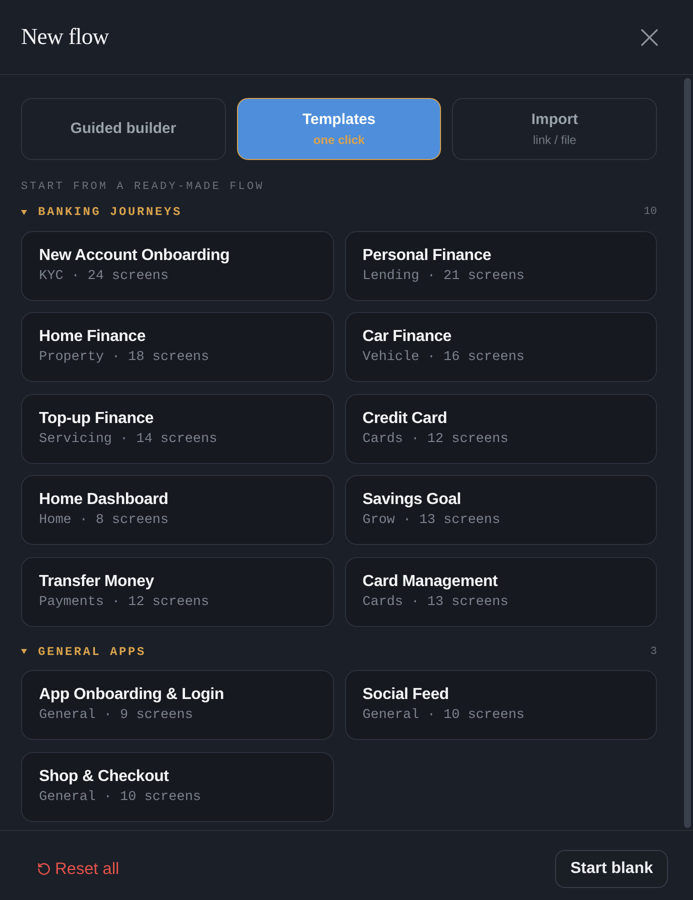 The height and width of the screenshot is (900, 693). I want to click on template-meta: Home · 8 screens, so click(104, 521).